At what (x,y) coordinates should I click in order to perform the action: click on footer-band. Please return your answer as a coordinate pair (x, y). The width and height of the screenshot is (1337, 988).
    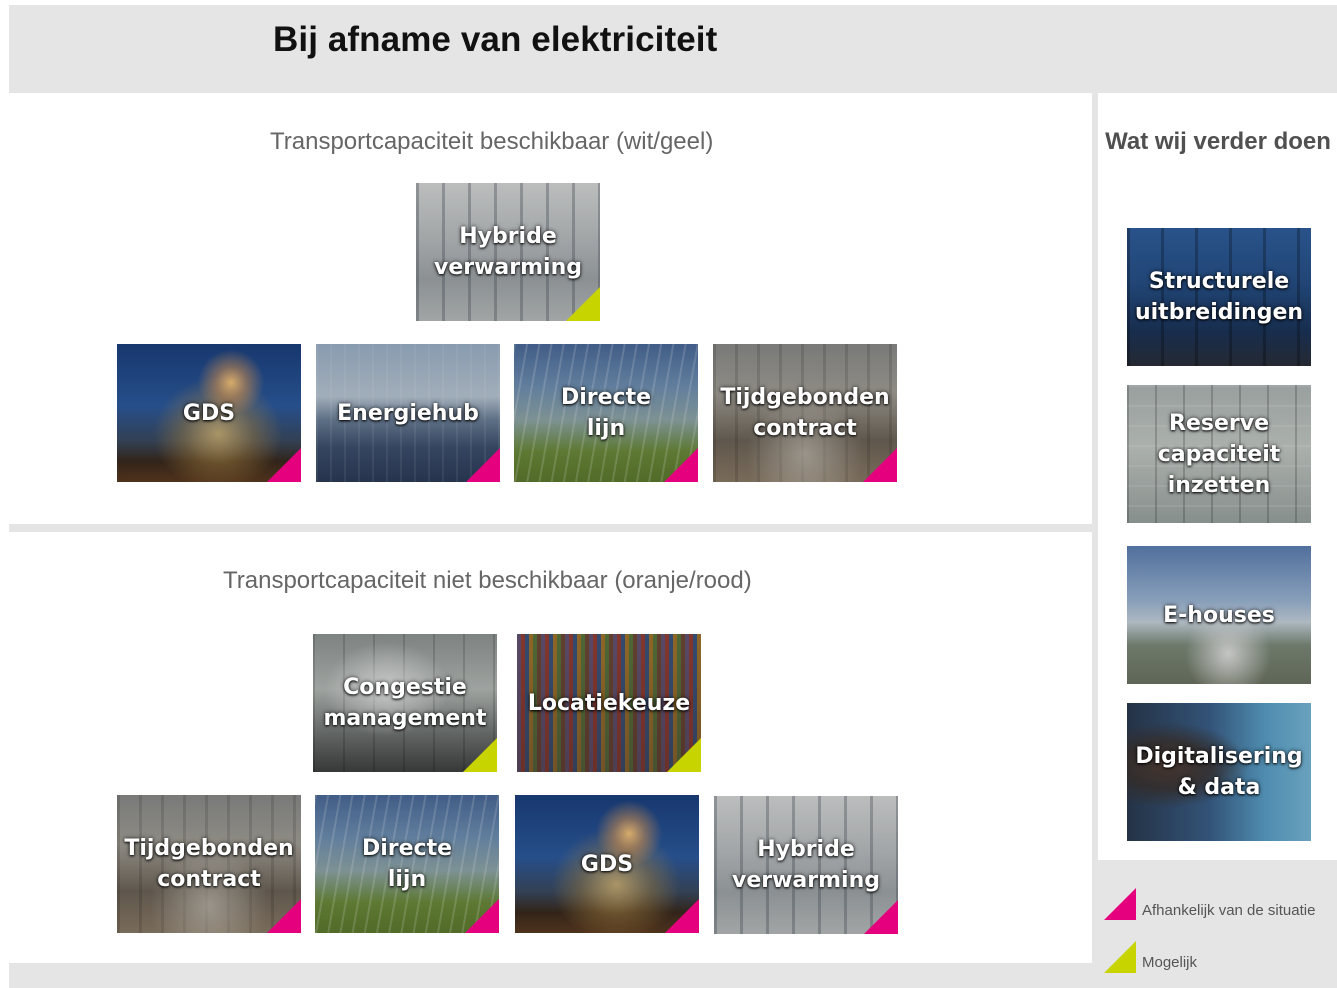
    Looking at the image, I should click on (550, 975).